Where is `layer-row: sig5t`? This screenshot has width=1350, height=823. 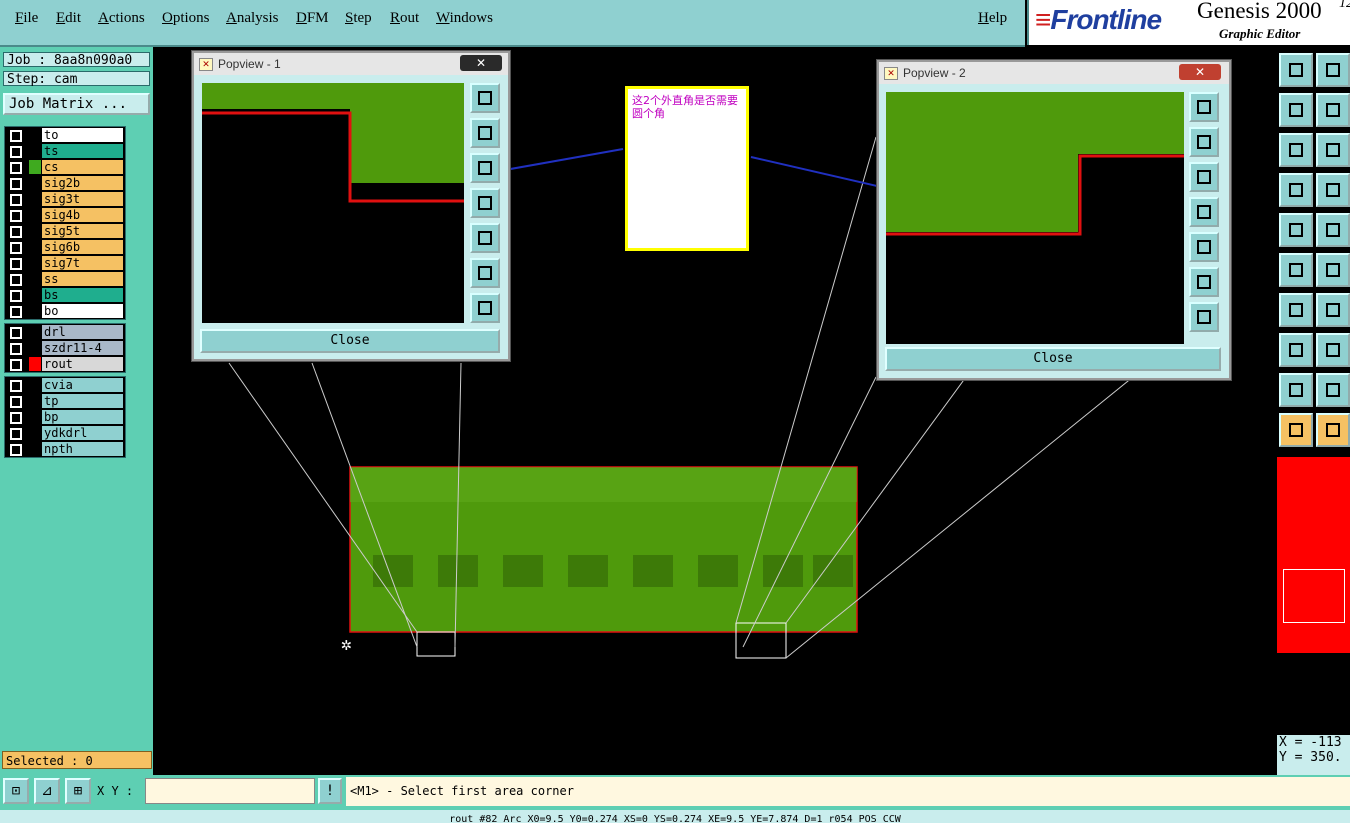
layer-row: sig5t is located at coordinates (65, 231).